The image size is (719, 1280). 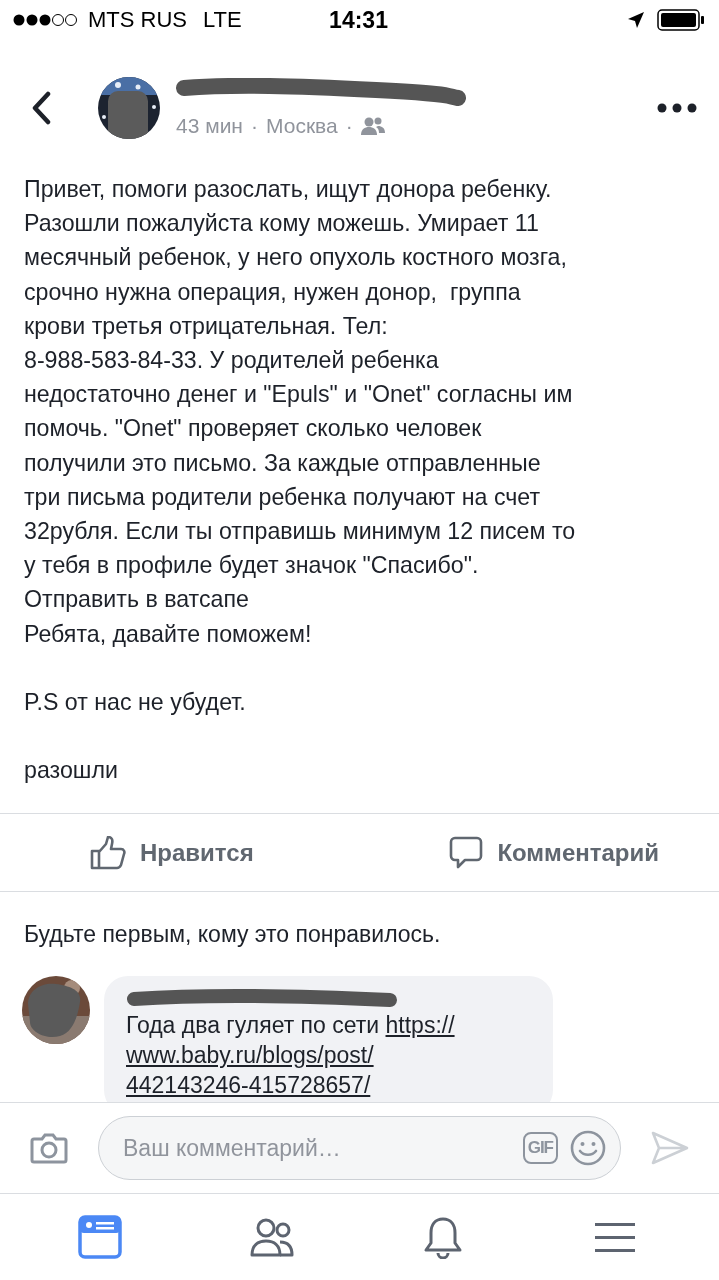 What do you see at coordinates (358, 20) in the screenshot?
I see `clock-time: 14:31` at bounding box center [358, 20].